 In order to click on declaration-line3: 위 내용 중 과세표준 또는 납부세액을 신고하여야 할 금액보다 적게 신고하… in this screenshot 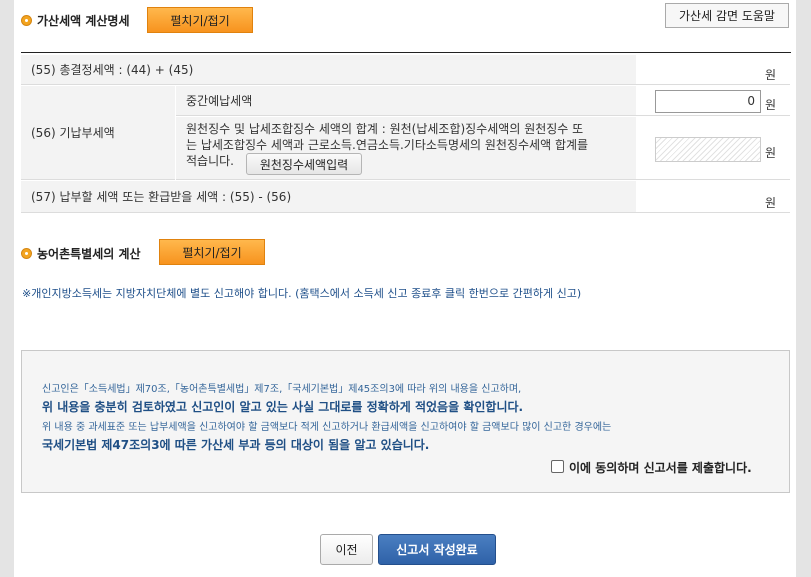, I will do `click(327, 427)`.